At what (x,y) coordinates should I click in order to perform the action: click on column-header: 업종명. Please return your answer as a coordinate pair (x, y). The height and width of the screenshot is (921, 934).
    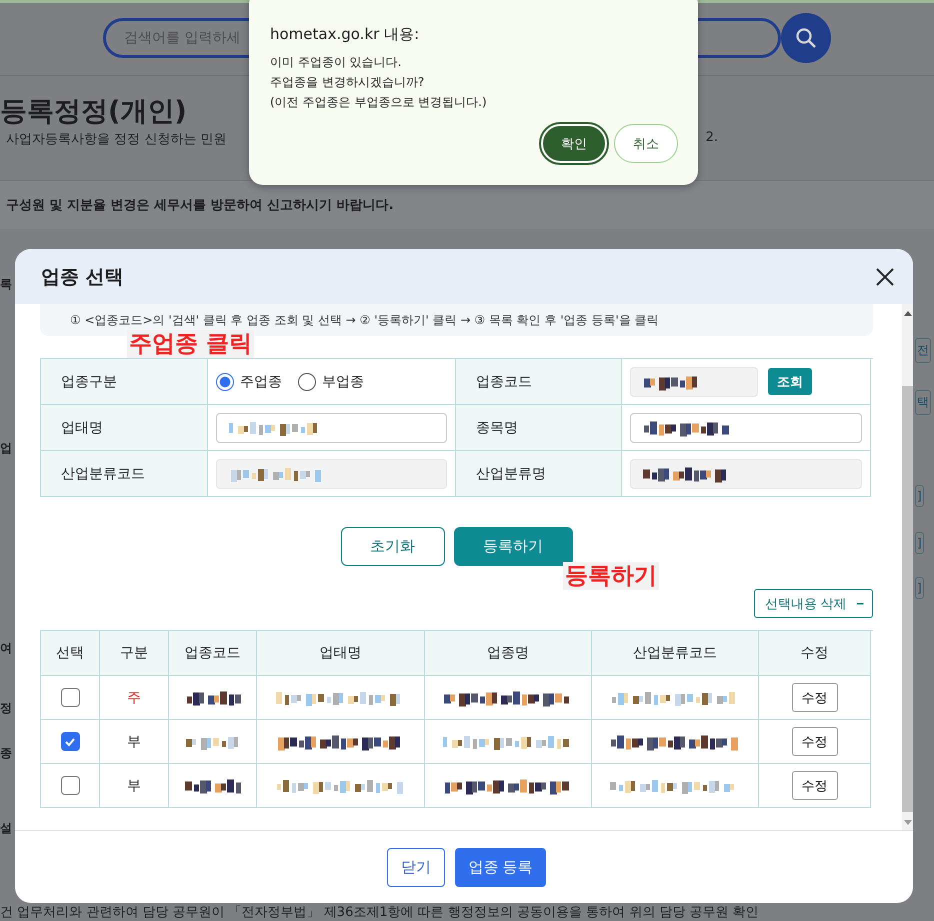
    Looking at the image, I should click on (508, 653).